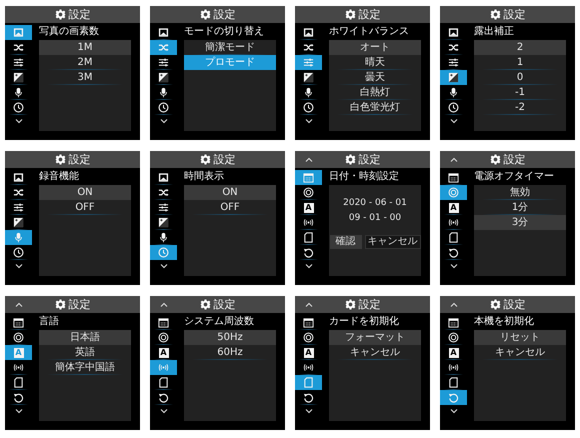  Describe the element at coordinates (59, 176) in the screenshot. I see `setting-title: 録音機能` at that location.